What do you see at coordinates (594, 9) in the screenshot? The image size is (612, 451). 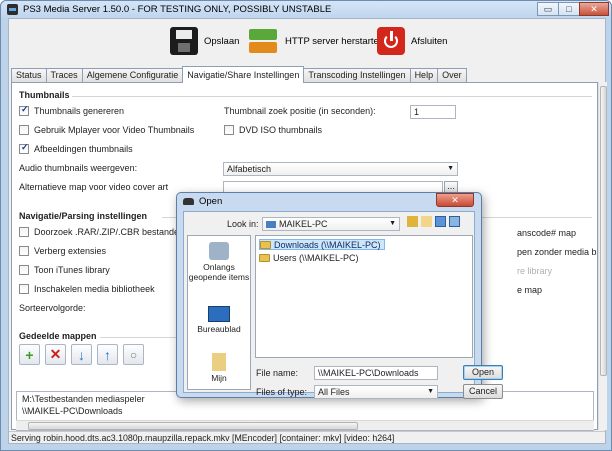 I see `close-button: ✕` at bounding box center [594, 9].